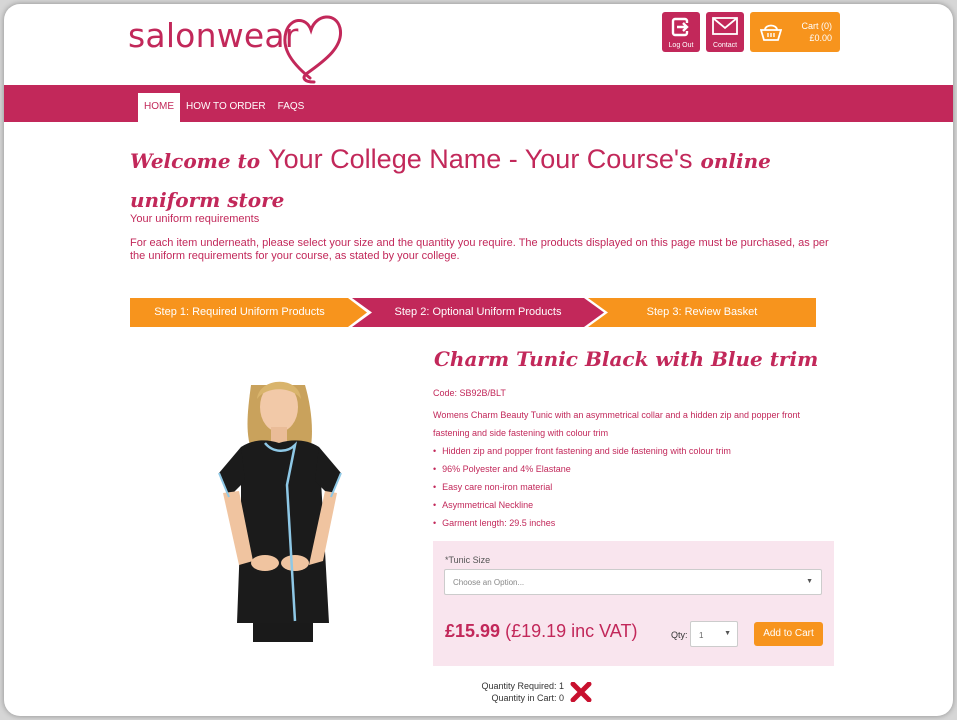 This screenshot has width=957, height=720. I want to click on heart-logo-icon, so click(313, 49).